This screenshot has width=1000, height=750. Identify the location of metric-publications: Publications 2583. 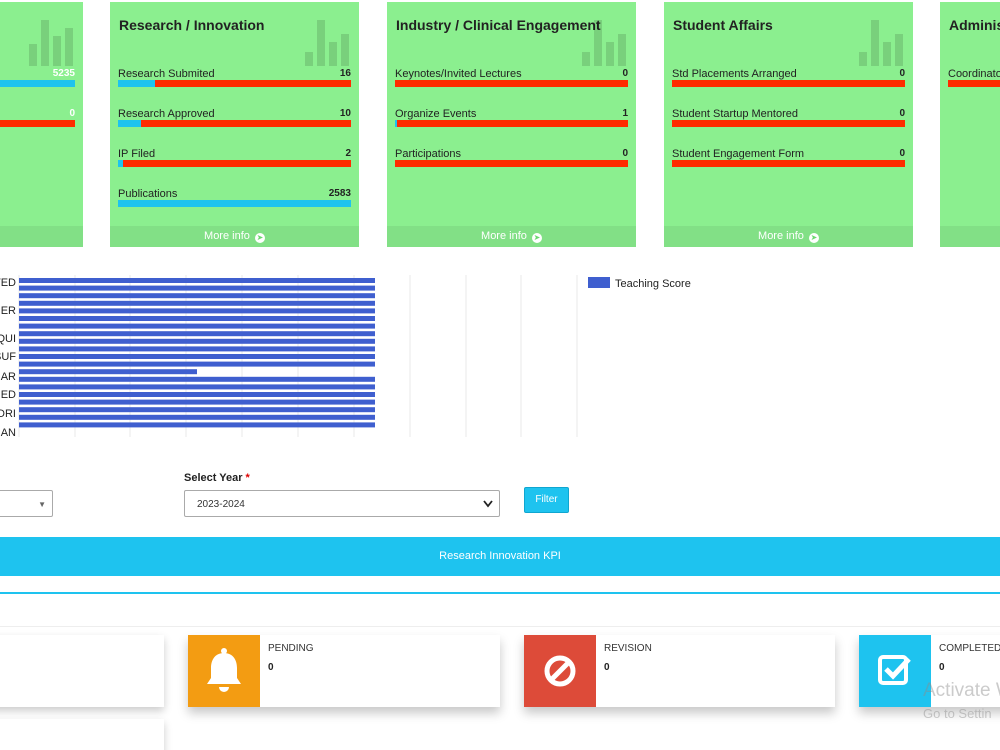
(234, 198).